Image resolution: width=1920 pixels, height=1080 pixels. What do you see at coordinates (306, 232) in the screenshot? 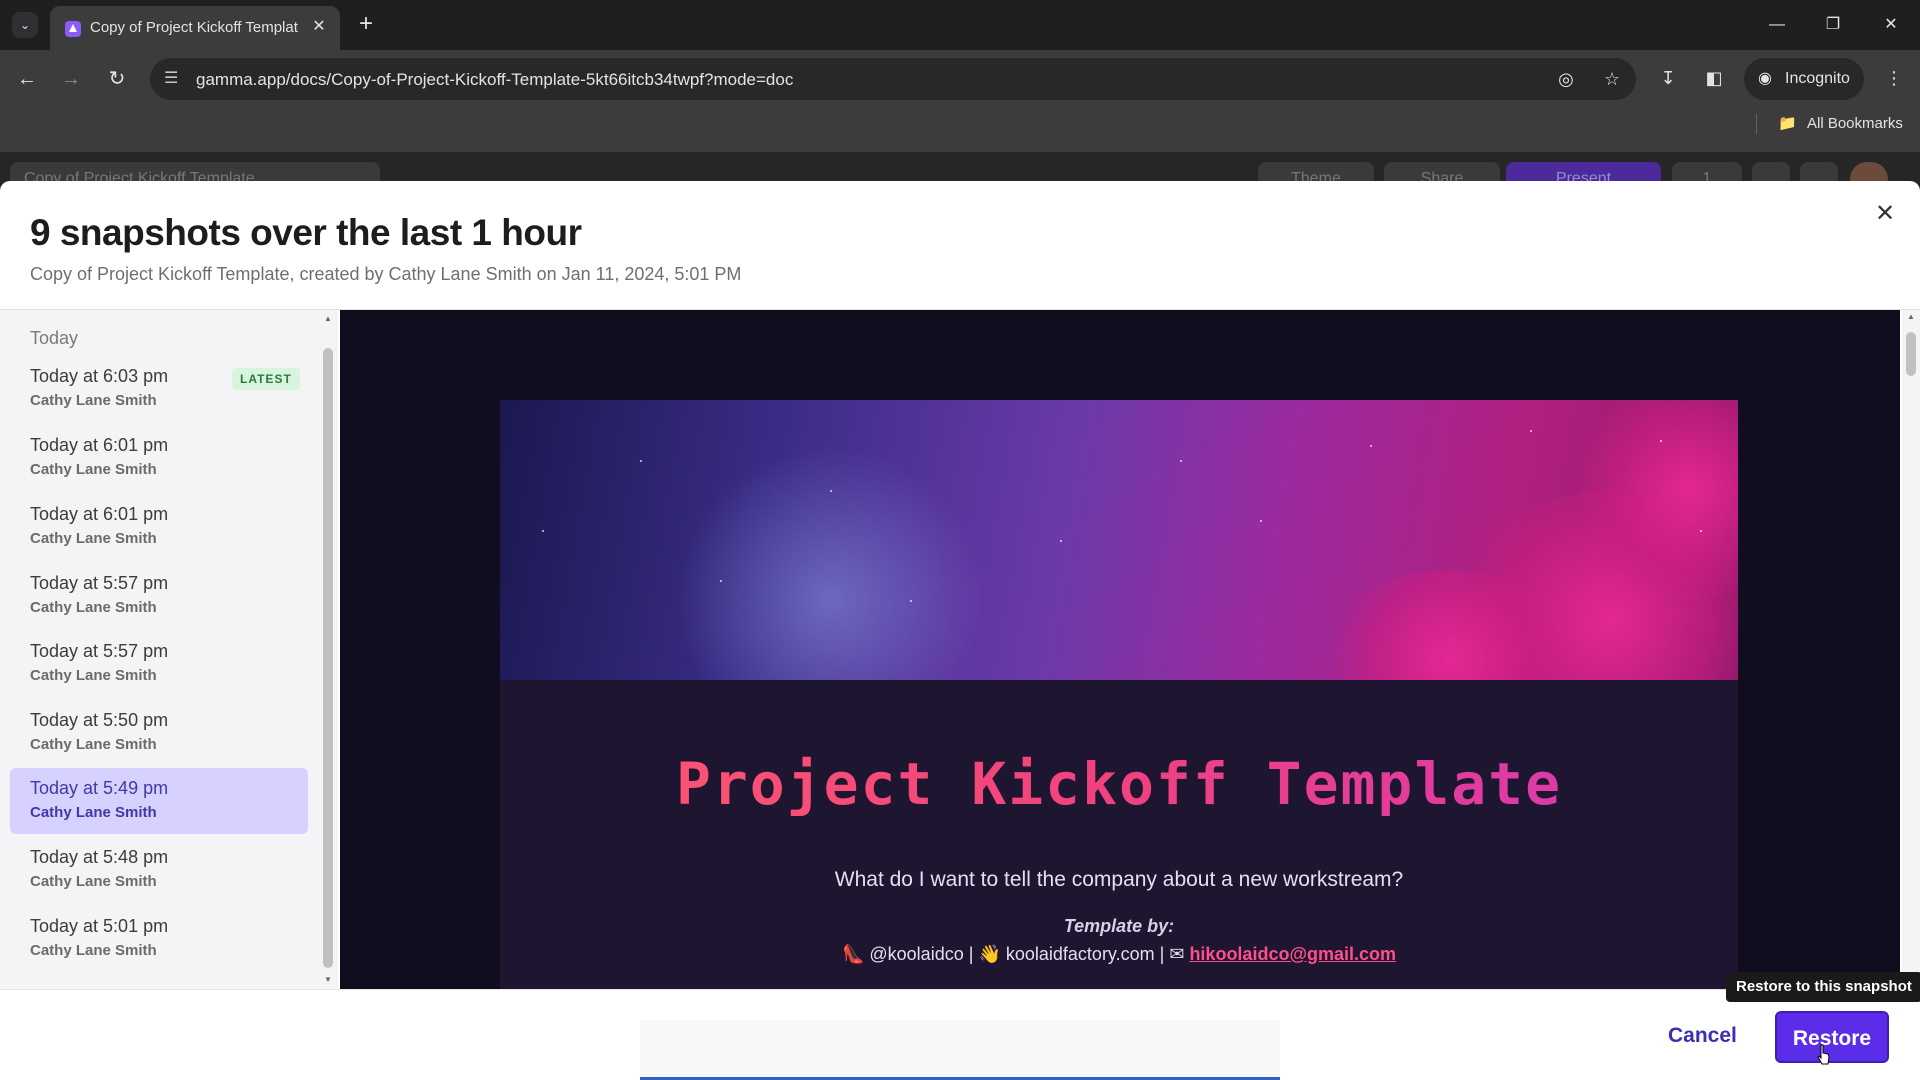
I see `modal-title: 9 snapshots over the last 1 hour` at bounding box center [306, 232].